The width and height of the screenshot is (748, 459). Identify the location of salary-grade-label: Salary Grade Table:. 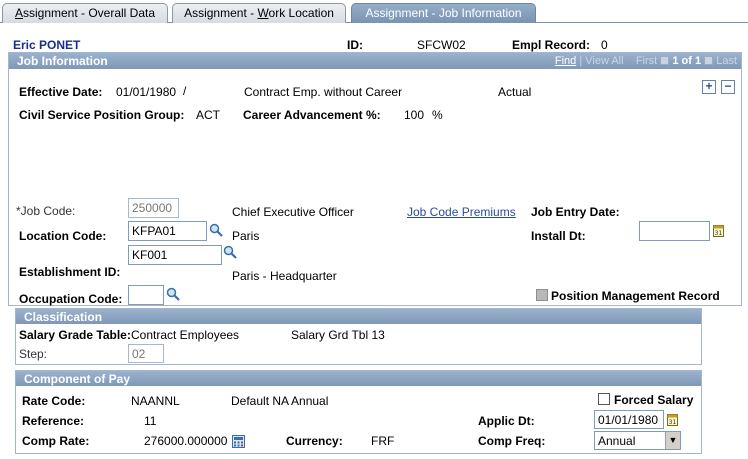
(75, 335).